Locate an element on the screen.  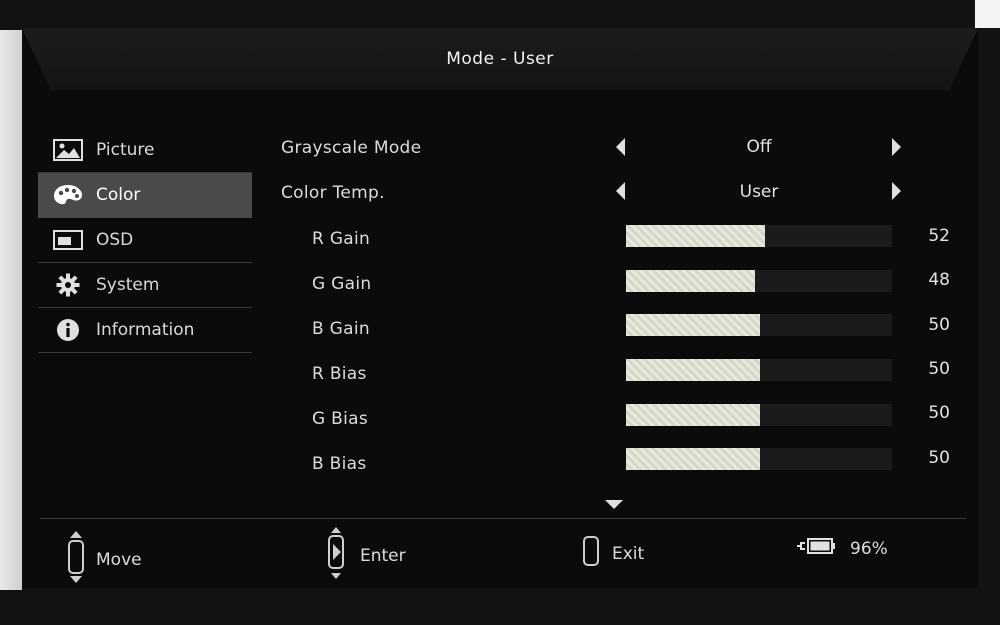
grayscale-mode-value: Off is located at coordinates (759, 147).